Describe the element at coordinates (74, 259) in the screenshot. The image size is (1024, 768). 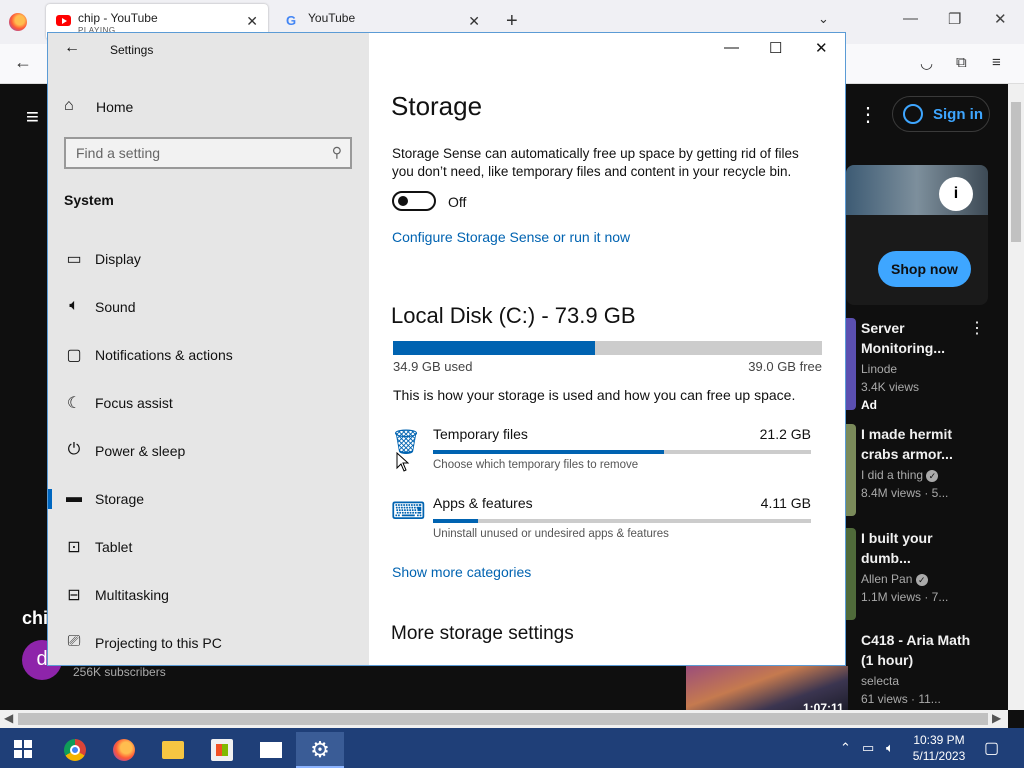
I see `display-icon: ▭` at that location.